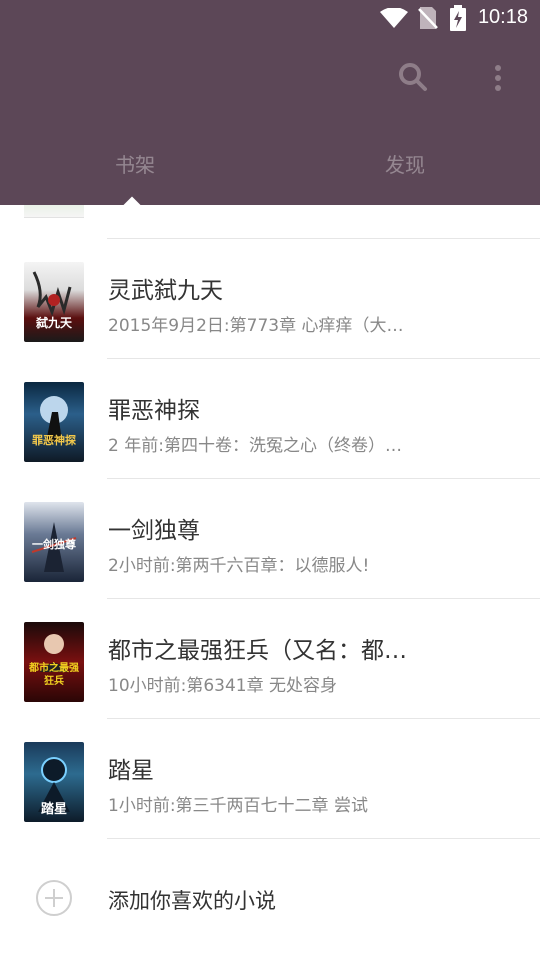 This screenshot has height=960, width=540. What do you see at coordinates (192, 901) in the screenshot?
I see `add-novel-label: 添加你喜欢的小说` at bounding box center [192, 901].